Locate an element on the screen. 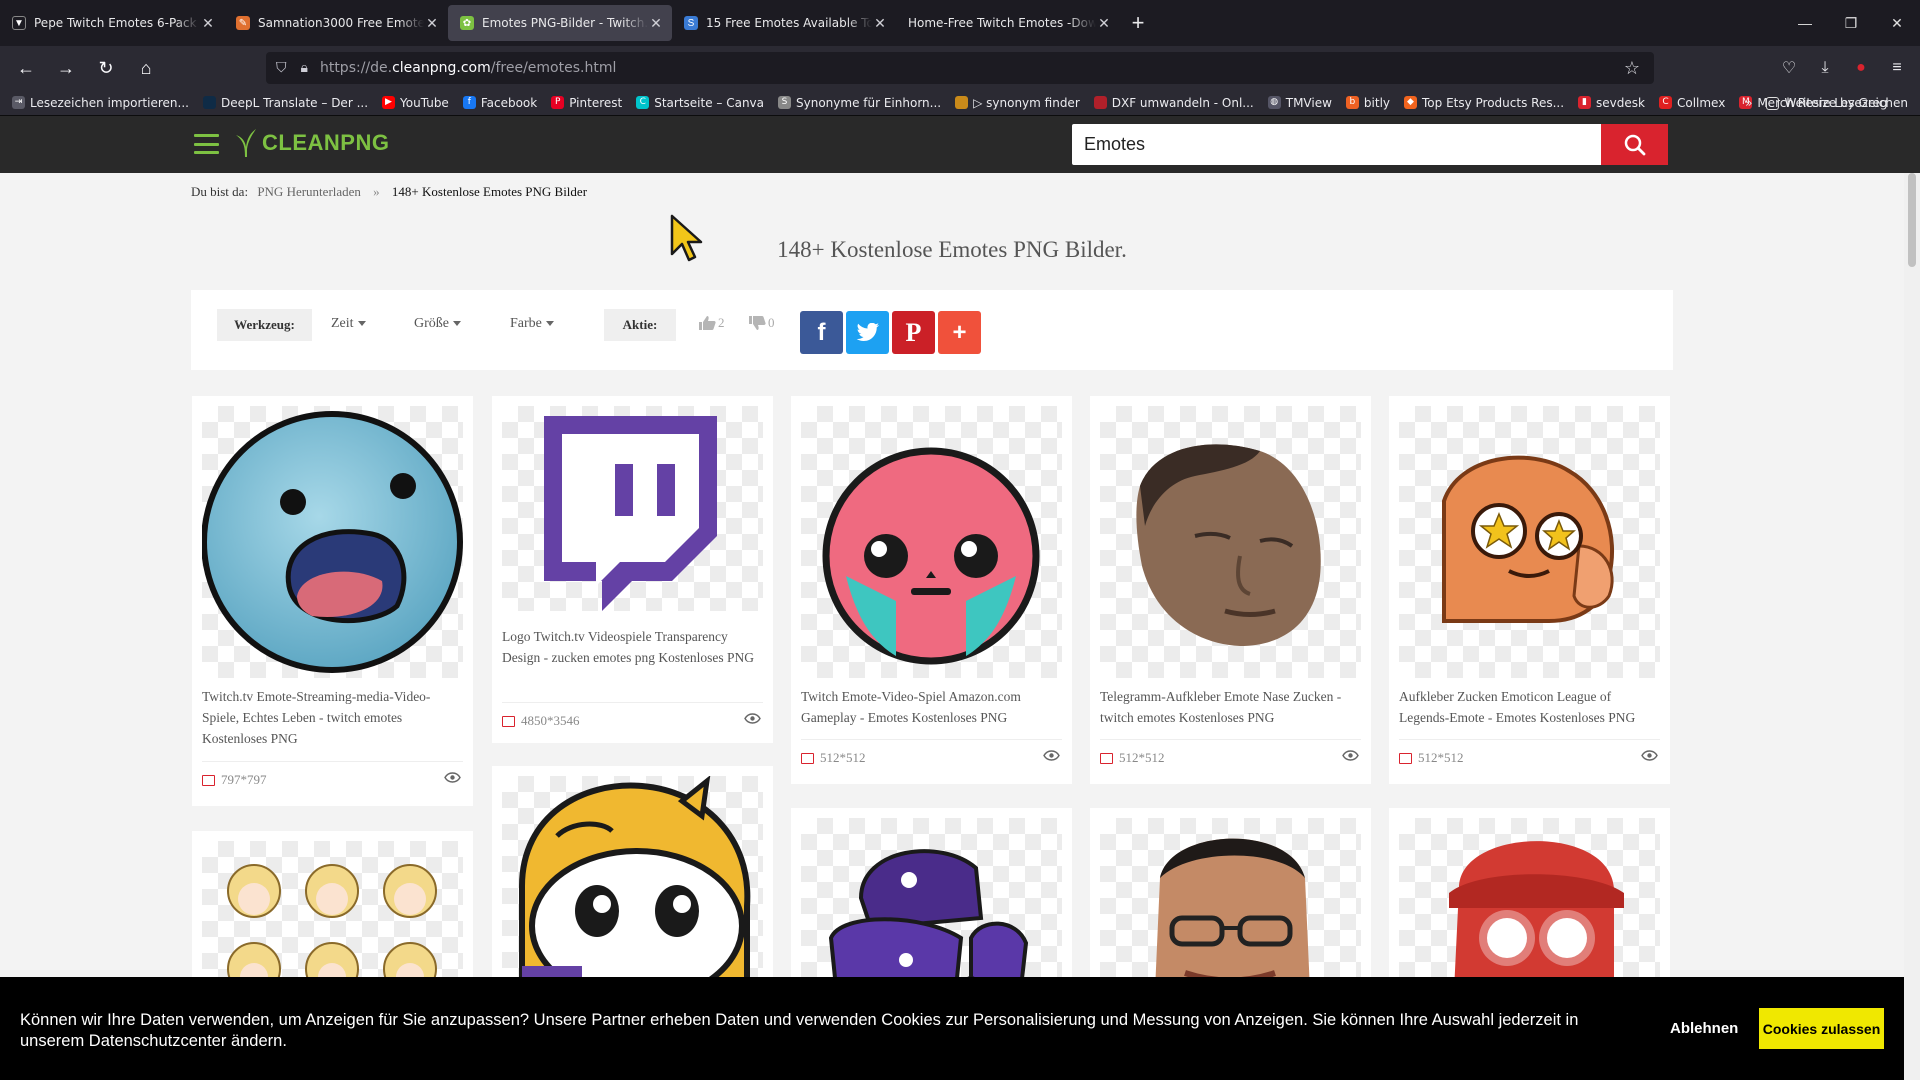 This screenshot has width=1920, height=1080. more-bookmarks-folder: Weitere Lesezeichen is located at coordinates (1837, 103).